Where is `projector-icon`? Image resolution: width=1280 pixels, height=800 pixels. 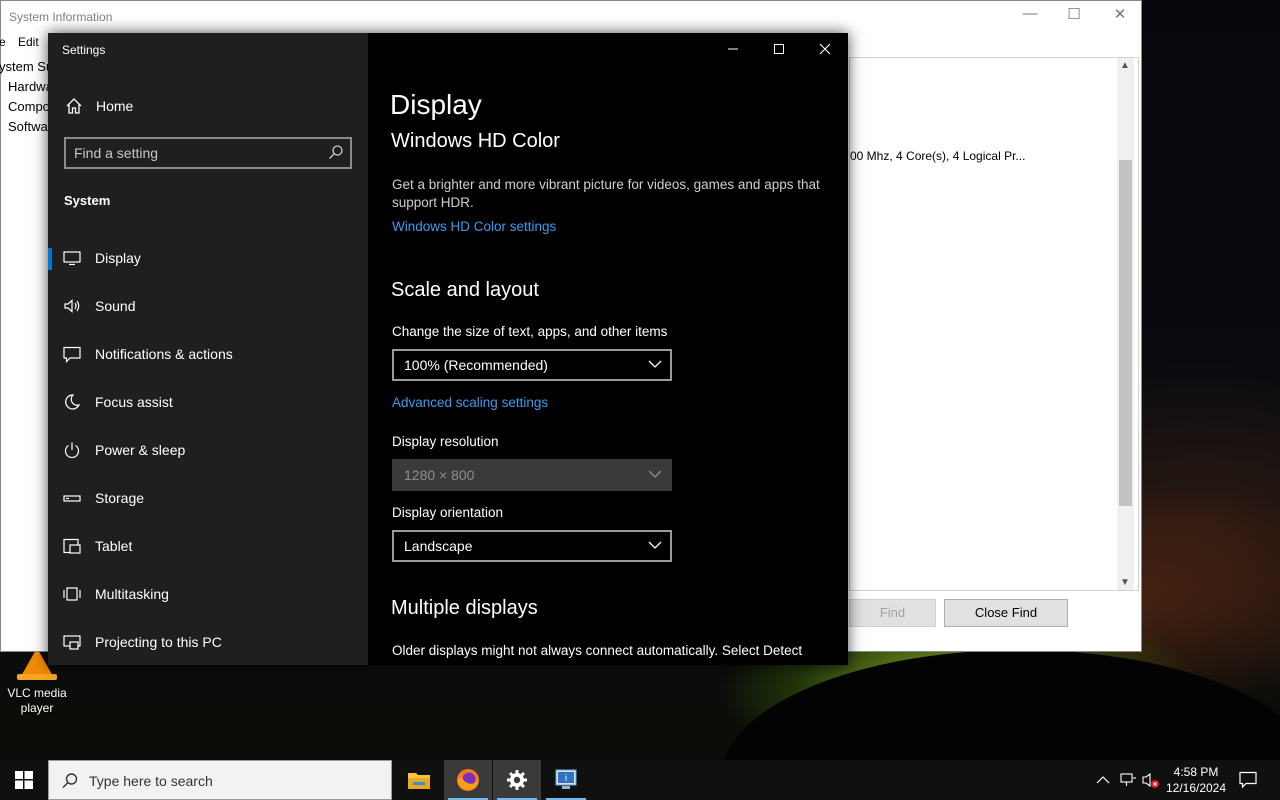
projector-icon is located at coordinates (72, 642).